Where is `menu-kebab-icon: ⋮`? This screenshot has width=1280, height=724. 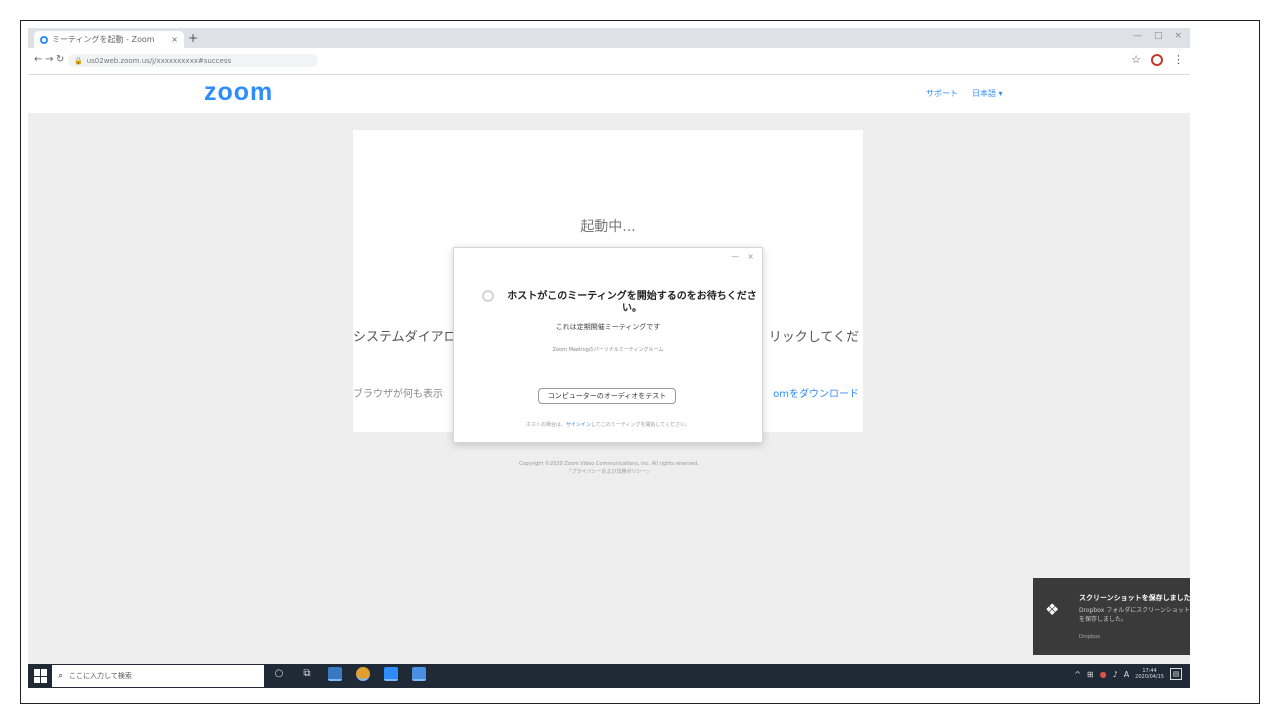
menu-kebab-icon: ⋮ is located at coordinates (1178, 59).